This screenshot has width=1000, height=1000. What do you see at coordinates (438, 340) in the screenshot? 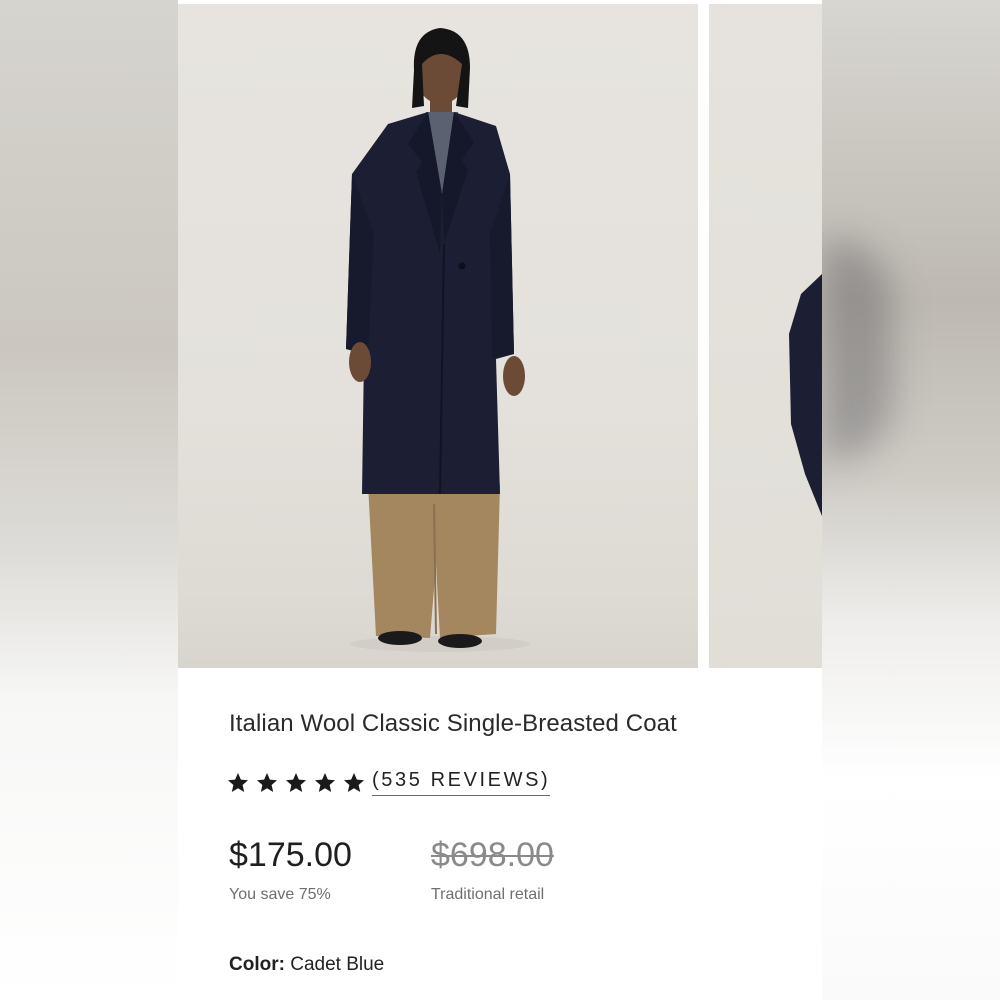
I see `model-wearing-coat-image` at bounding box center [438, 340].